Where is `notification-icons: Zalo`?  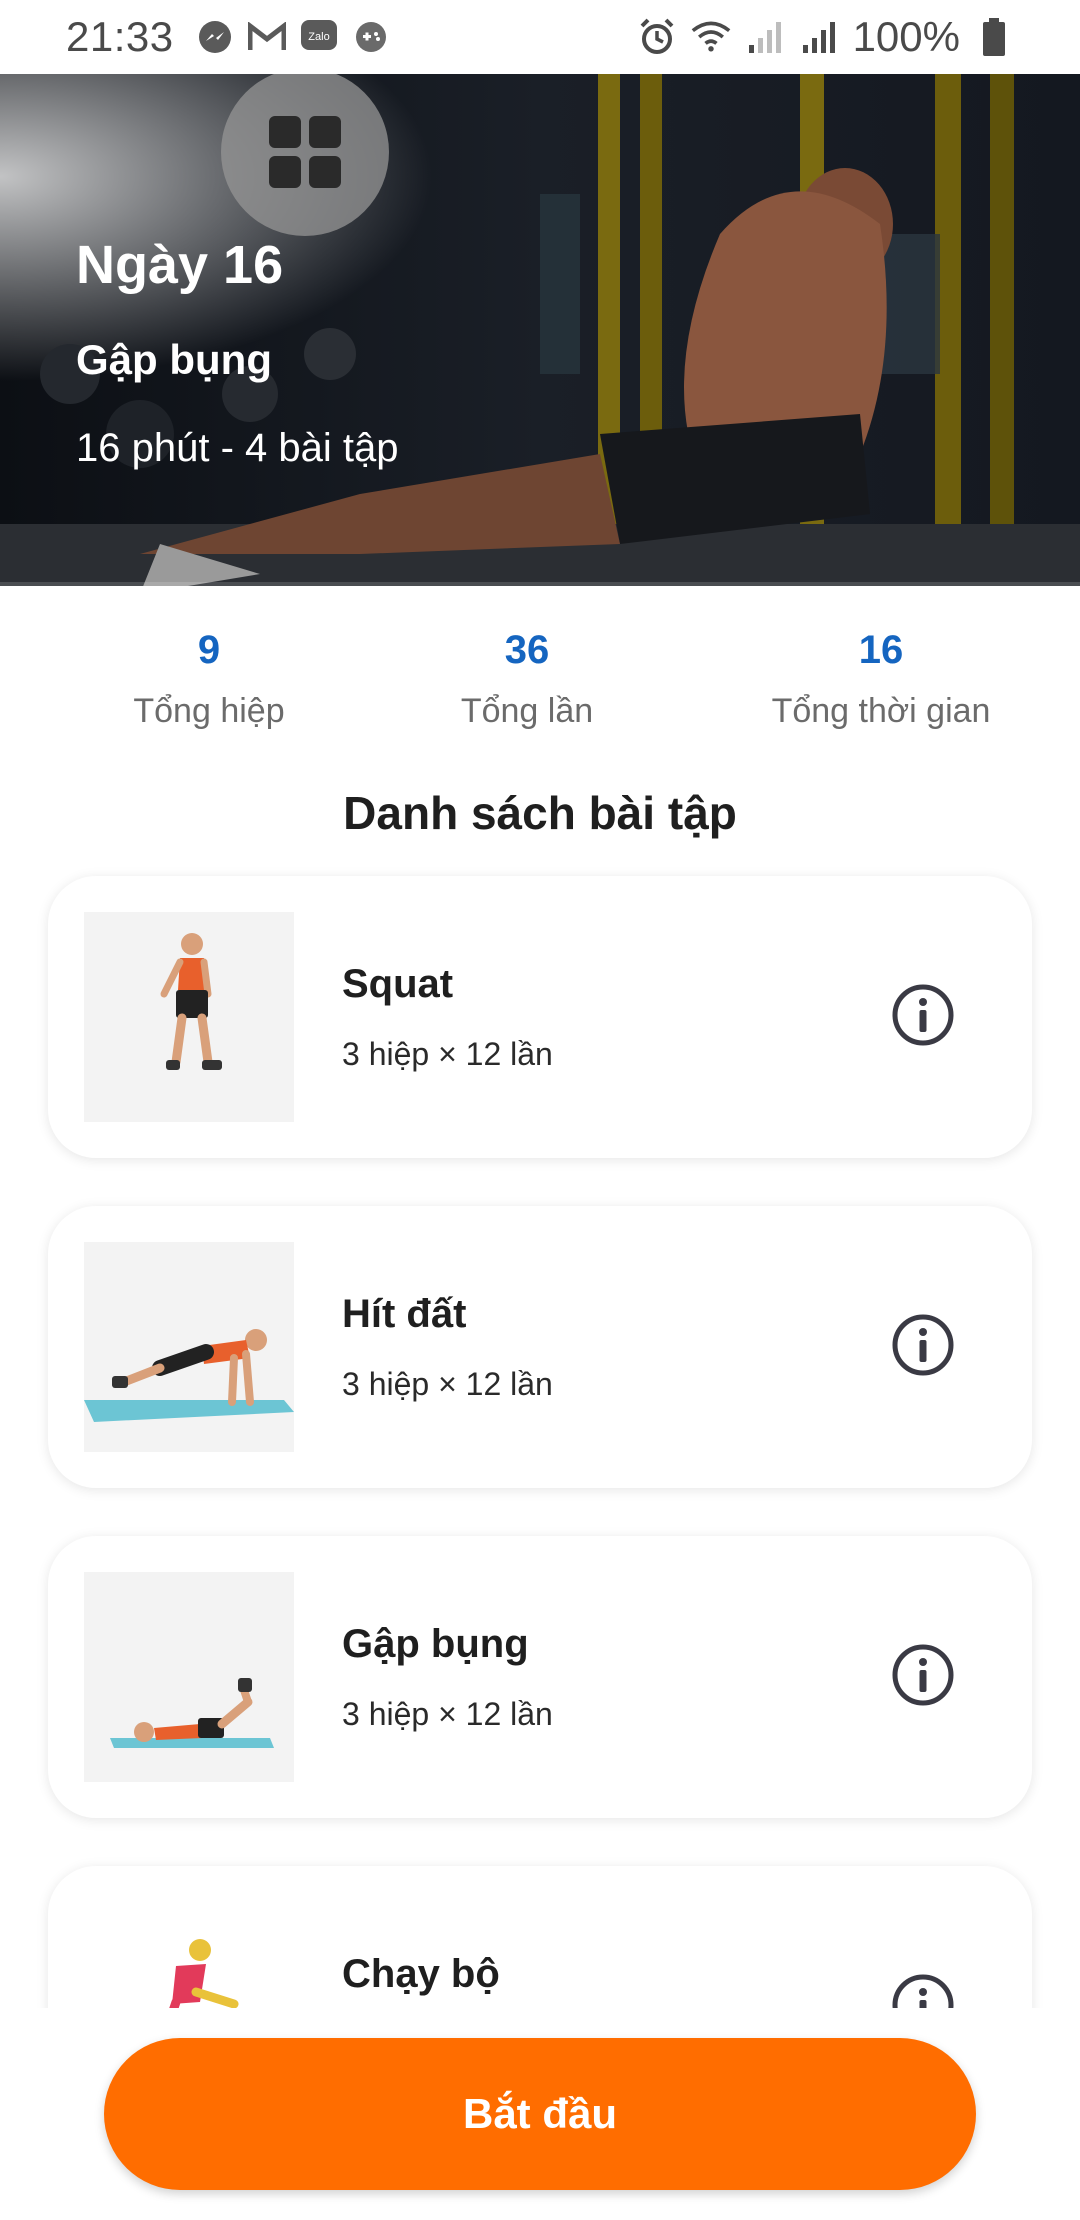 notification-icons: Zalo is located at coordinates (293, 37).